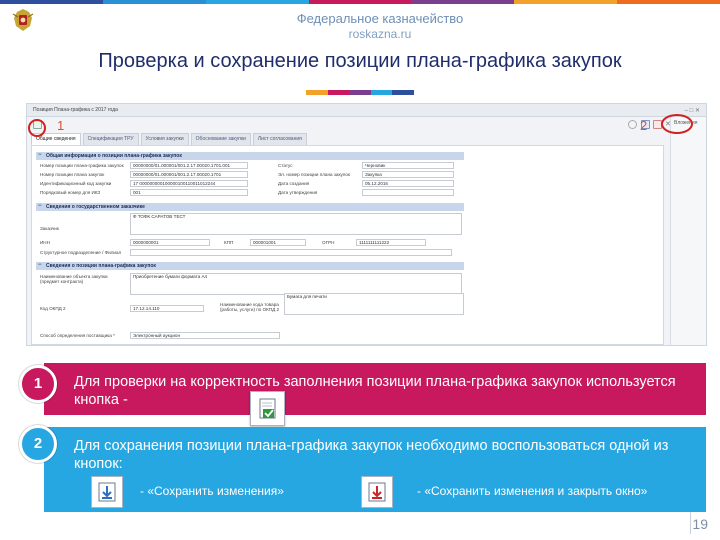  Describe the element at coordinates (700, 524) in the screenshot. I see `slide-number: 19` at that location.